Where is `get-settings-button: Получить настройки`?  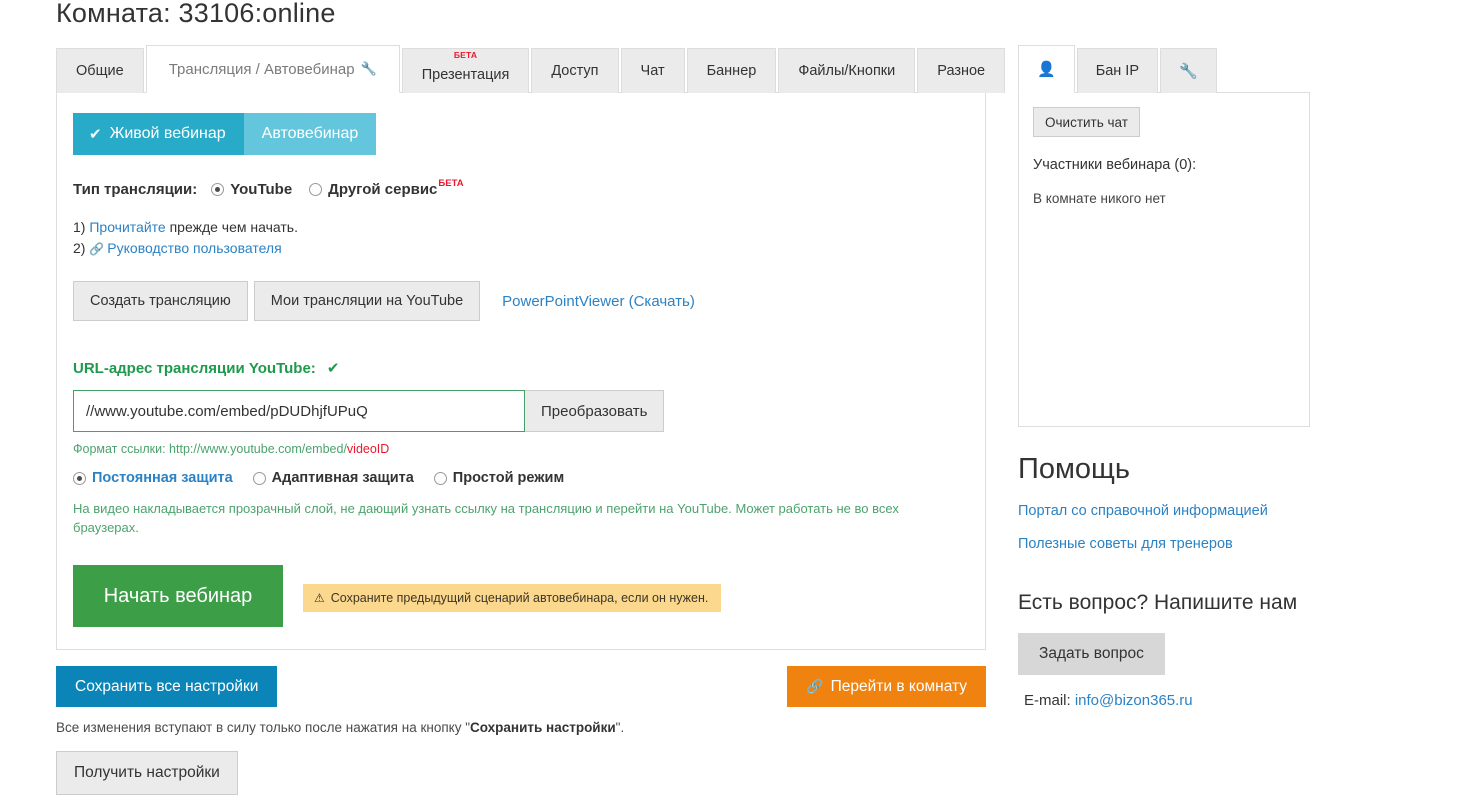 get-settings-button: Получить настройки is located at coordinates (147, 773).